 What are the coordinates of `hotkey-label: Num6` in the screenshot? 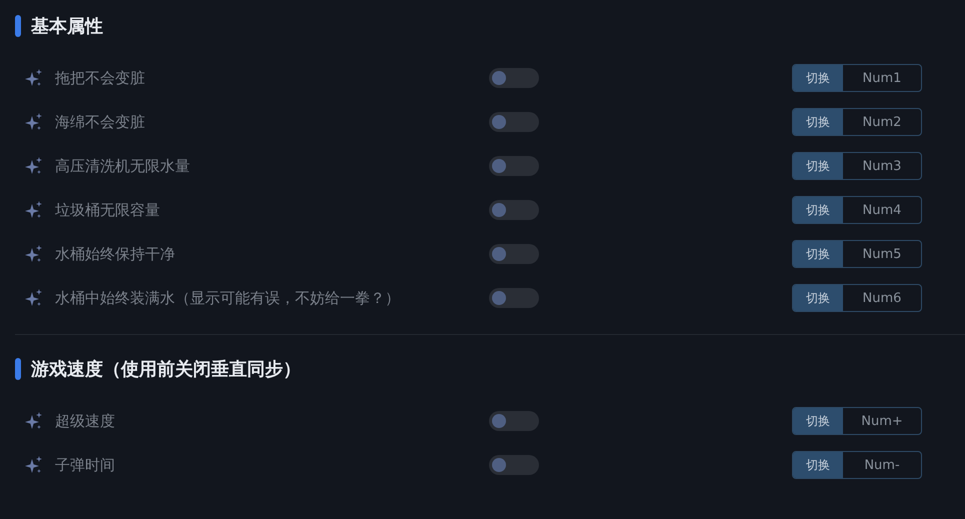 It's located at (882, 299).